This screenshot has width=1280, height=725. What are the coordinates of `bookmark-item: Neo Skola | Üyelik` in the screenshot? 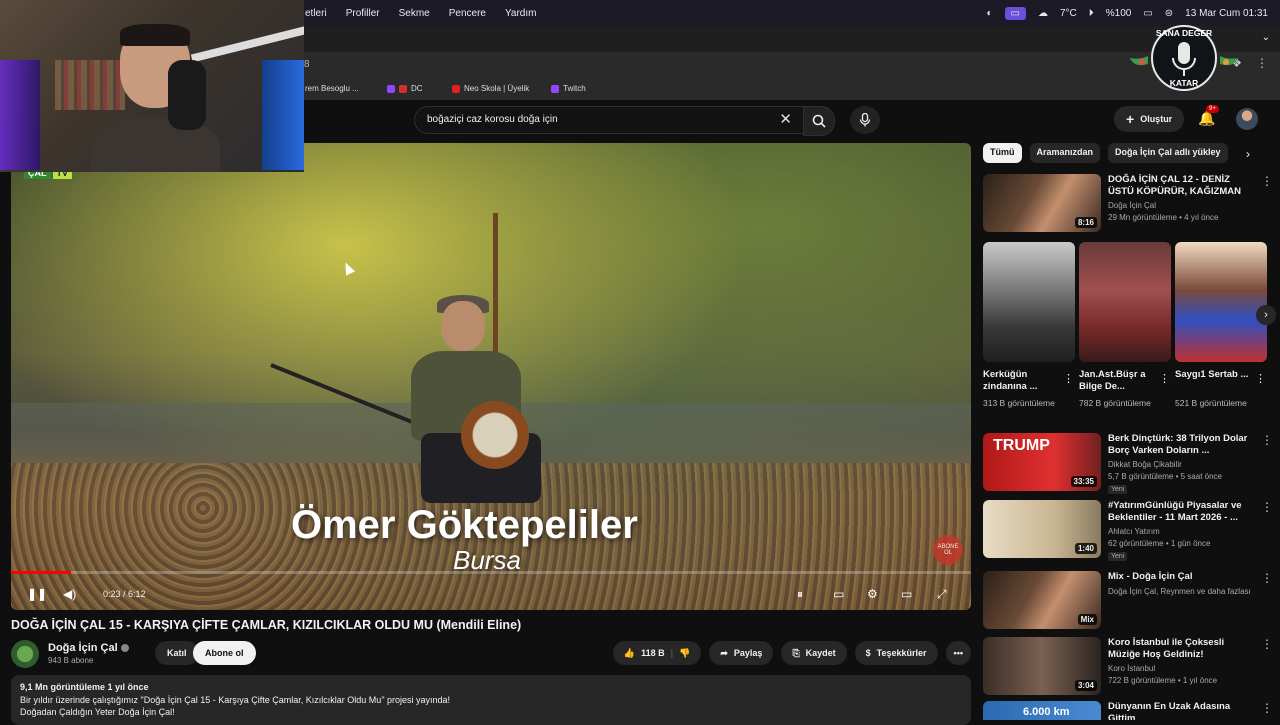 It's located at (490, 88).